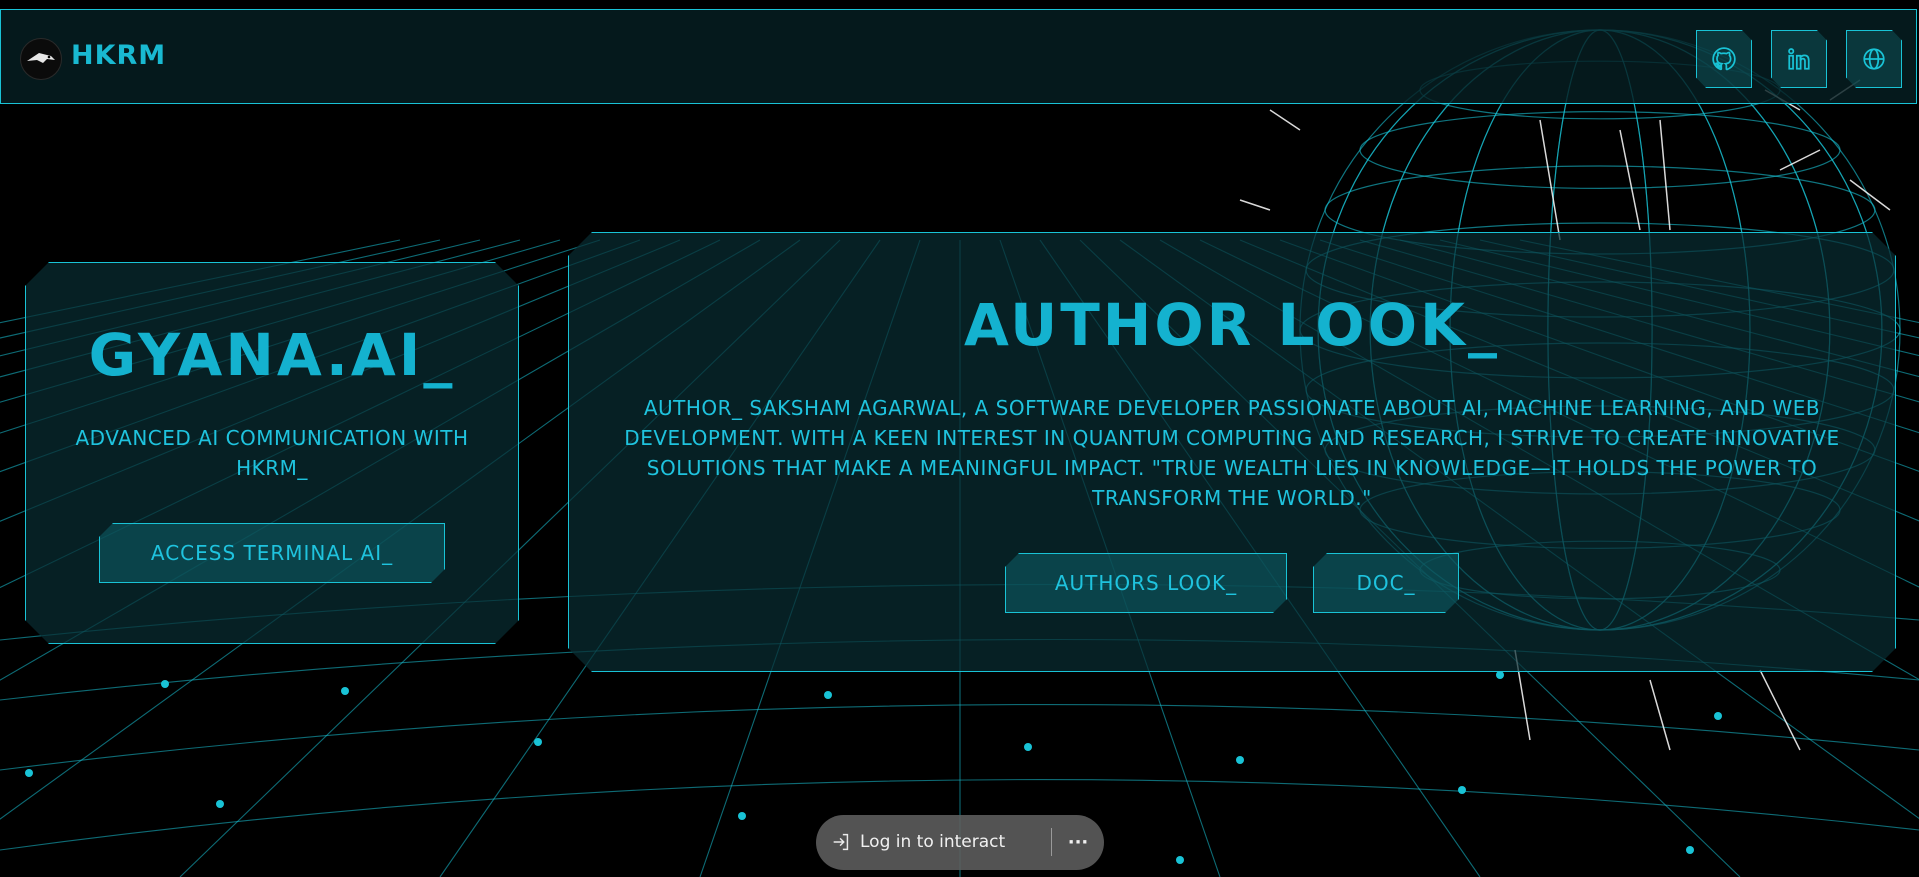 The width and height of the screenshot is (1919, 877). I want to click on eagle-logo-icon, so click(41, 58).